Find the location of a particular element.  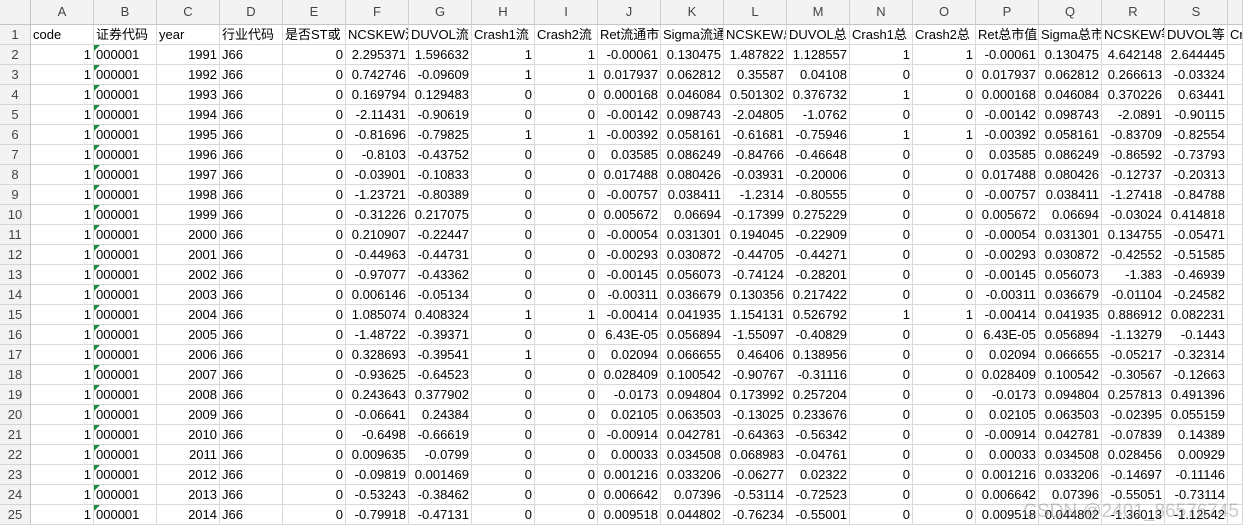

row-header-6: 6 is located at coordinates (15, 135).